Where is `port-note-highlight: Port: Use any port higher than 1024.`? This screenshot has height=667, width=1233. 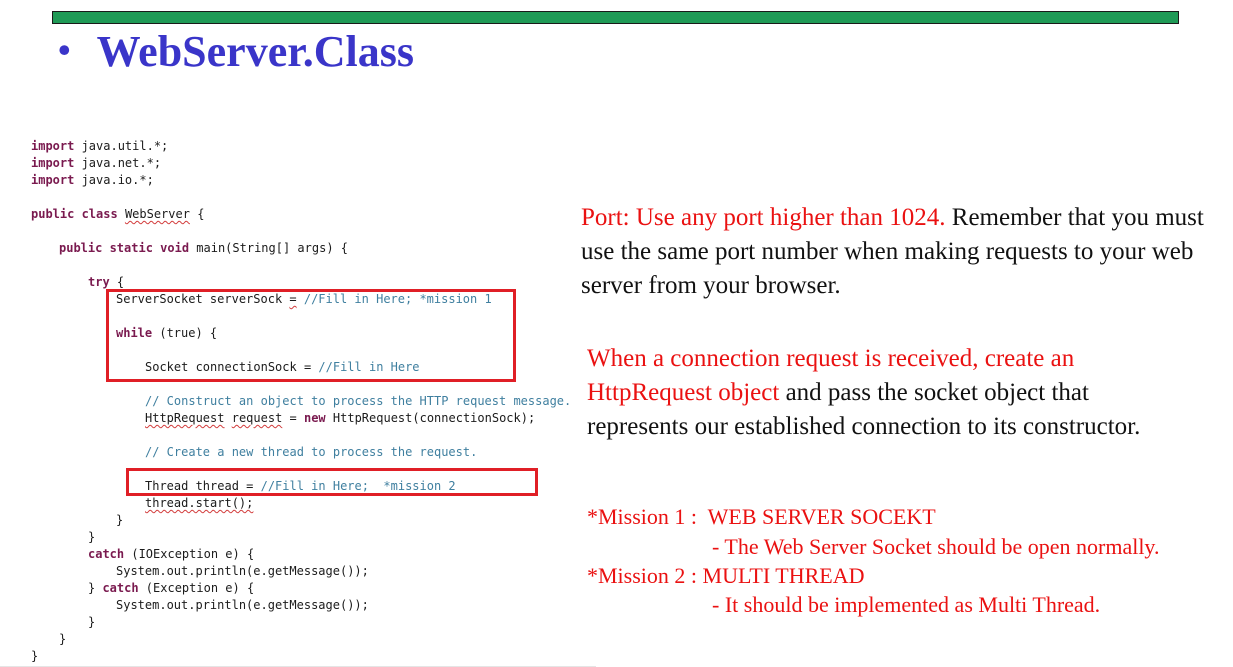
port-note-highlight: Port: Use any port higher than 1024. is located at coordinates (763, 217).